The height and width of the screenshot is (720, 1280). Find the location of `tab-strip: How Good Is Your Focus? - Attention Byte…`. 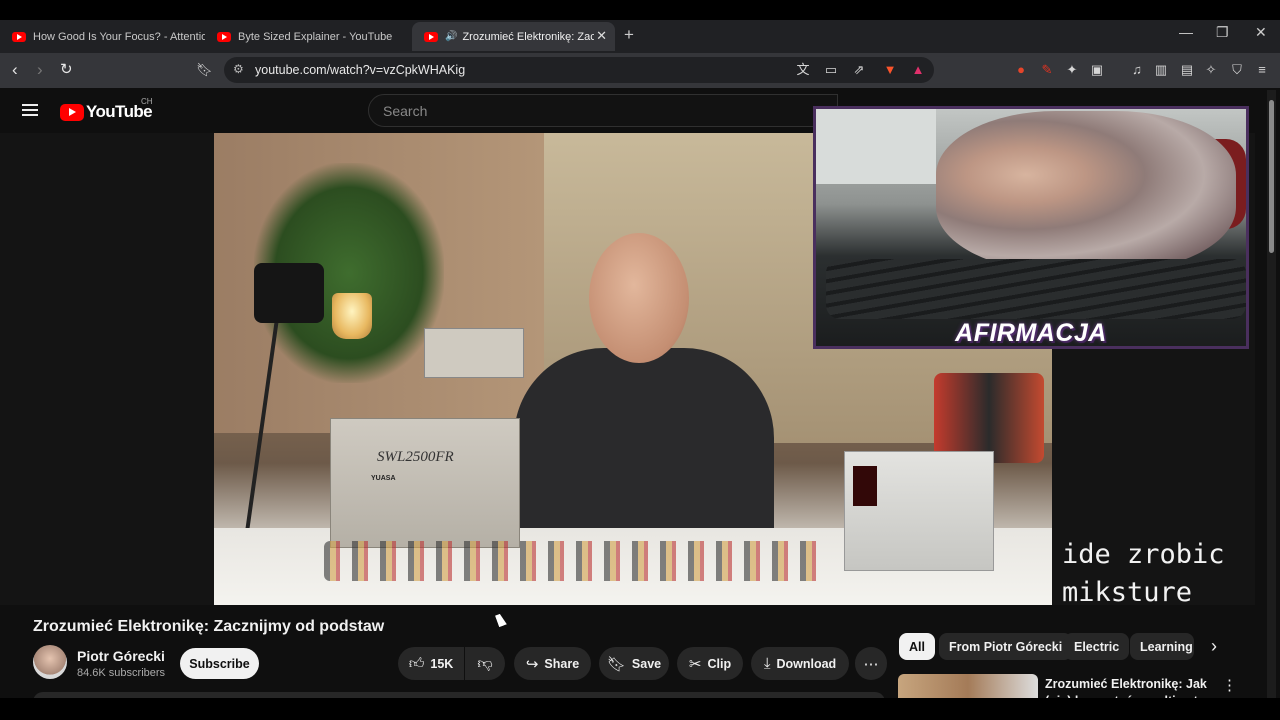

tab-strip: How Good Is Your Focus? - Attention Byte… is located at coordinates (640, 36).